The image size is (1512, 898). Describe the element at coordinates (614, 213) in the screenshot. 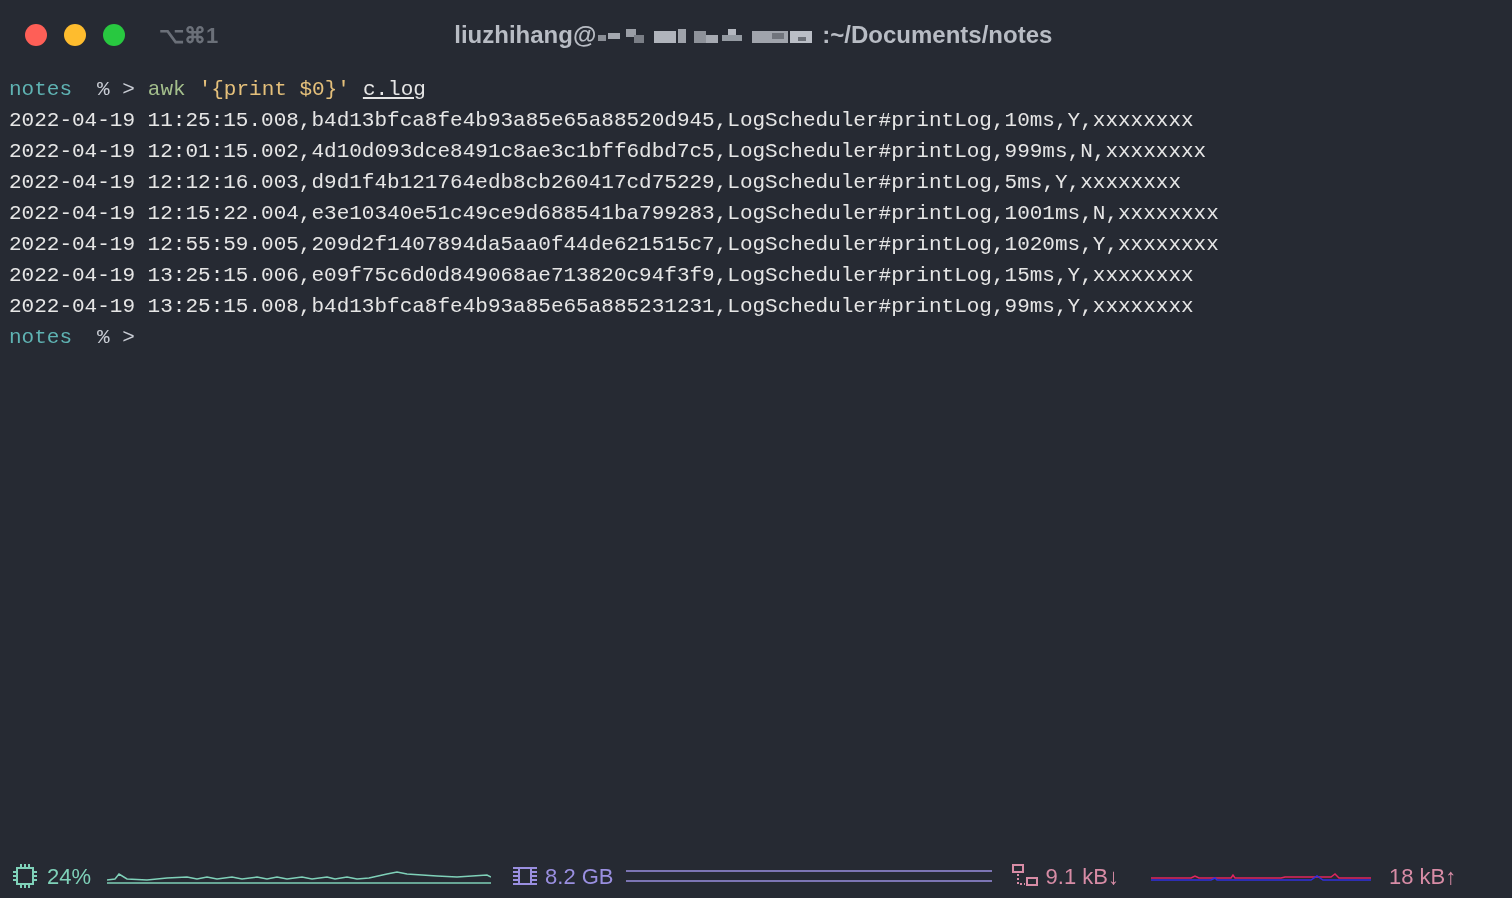

I see `output-line: 2022-04-19 12:15:22.004,e3e10340e51c49ce9d688541ba799283,LogScheduler#printLog,1001ms,N,xxxxxxxx` at that location.